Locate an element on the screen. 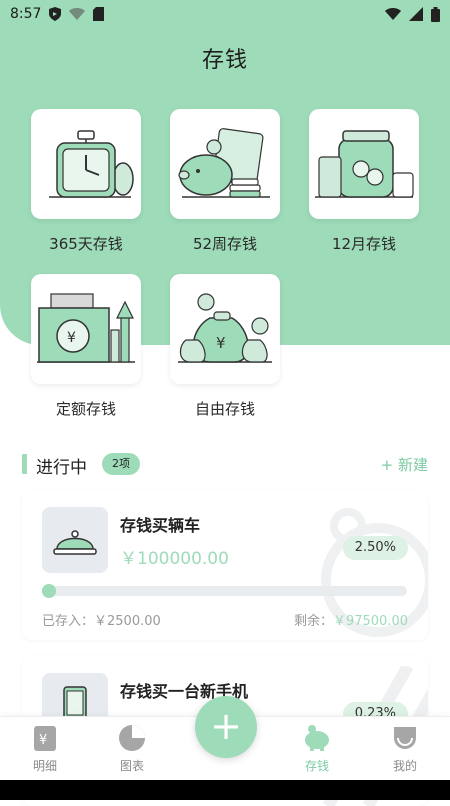 The width and height of the screenshot is (450, 806). nav-label: 明细 is located at coordinates (44, 766).